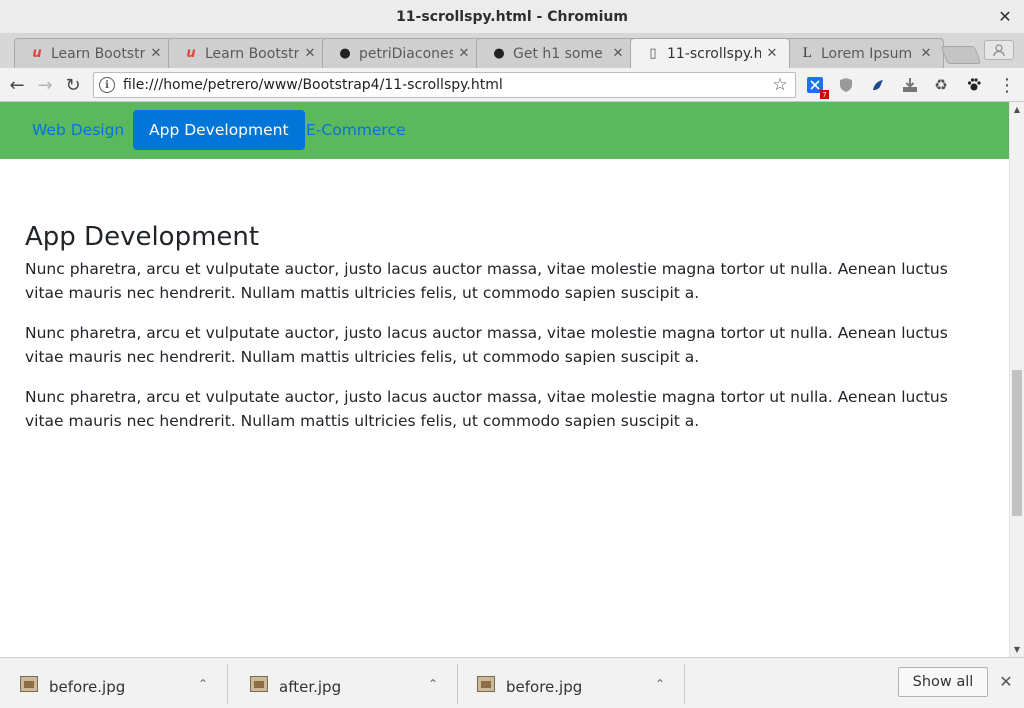 This screenshot has width=1024, height=708. I want to click on extension-badge: 7, so click(824, 94).